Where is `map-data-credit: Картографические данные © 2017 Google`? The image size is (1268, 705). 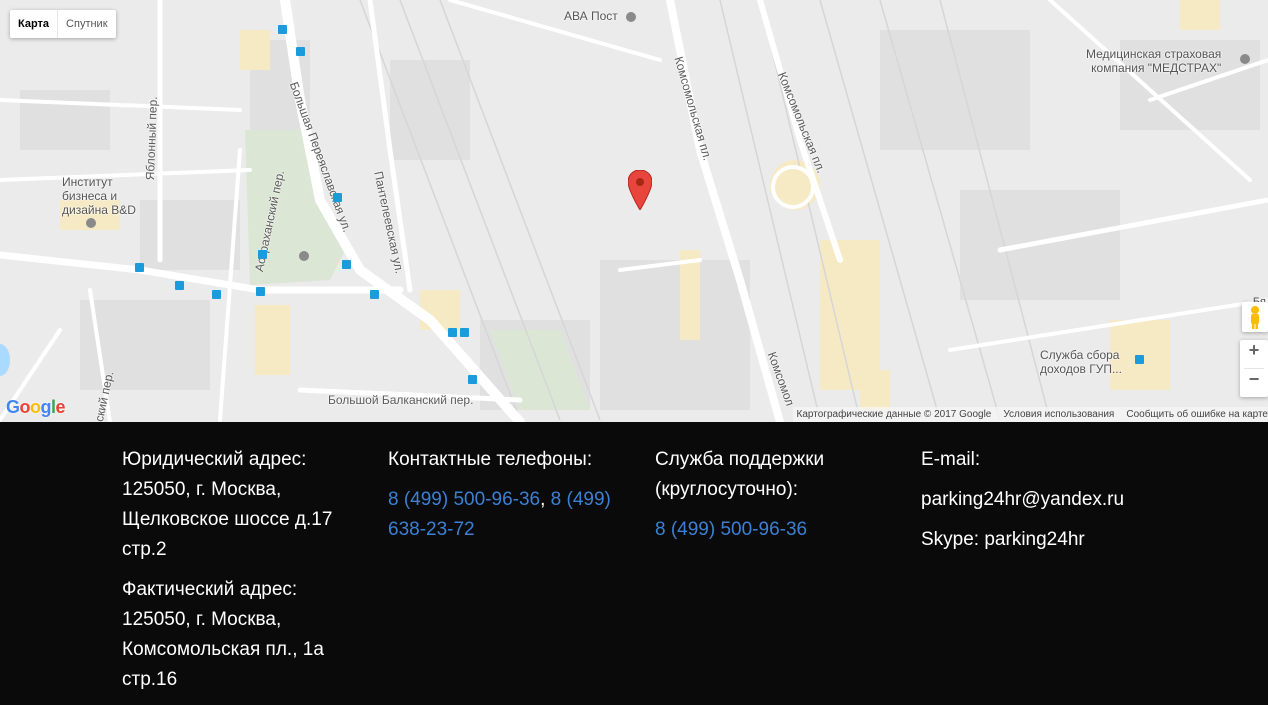 map-data-credit: Картографические данные © 2017 Google is located at coordinates (894, 414).